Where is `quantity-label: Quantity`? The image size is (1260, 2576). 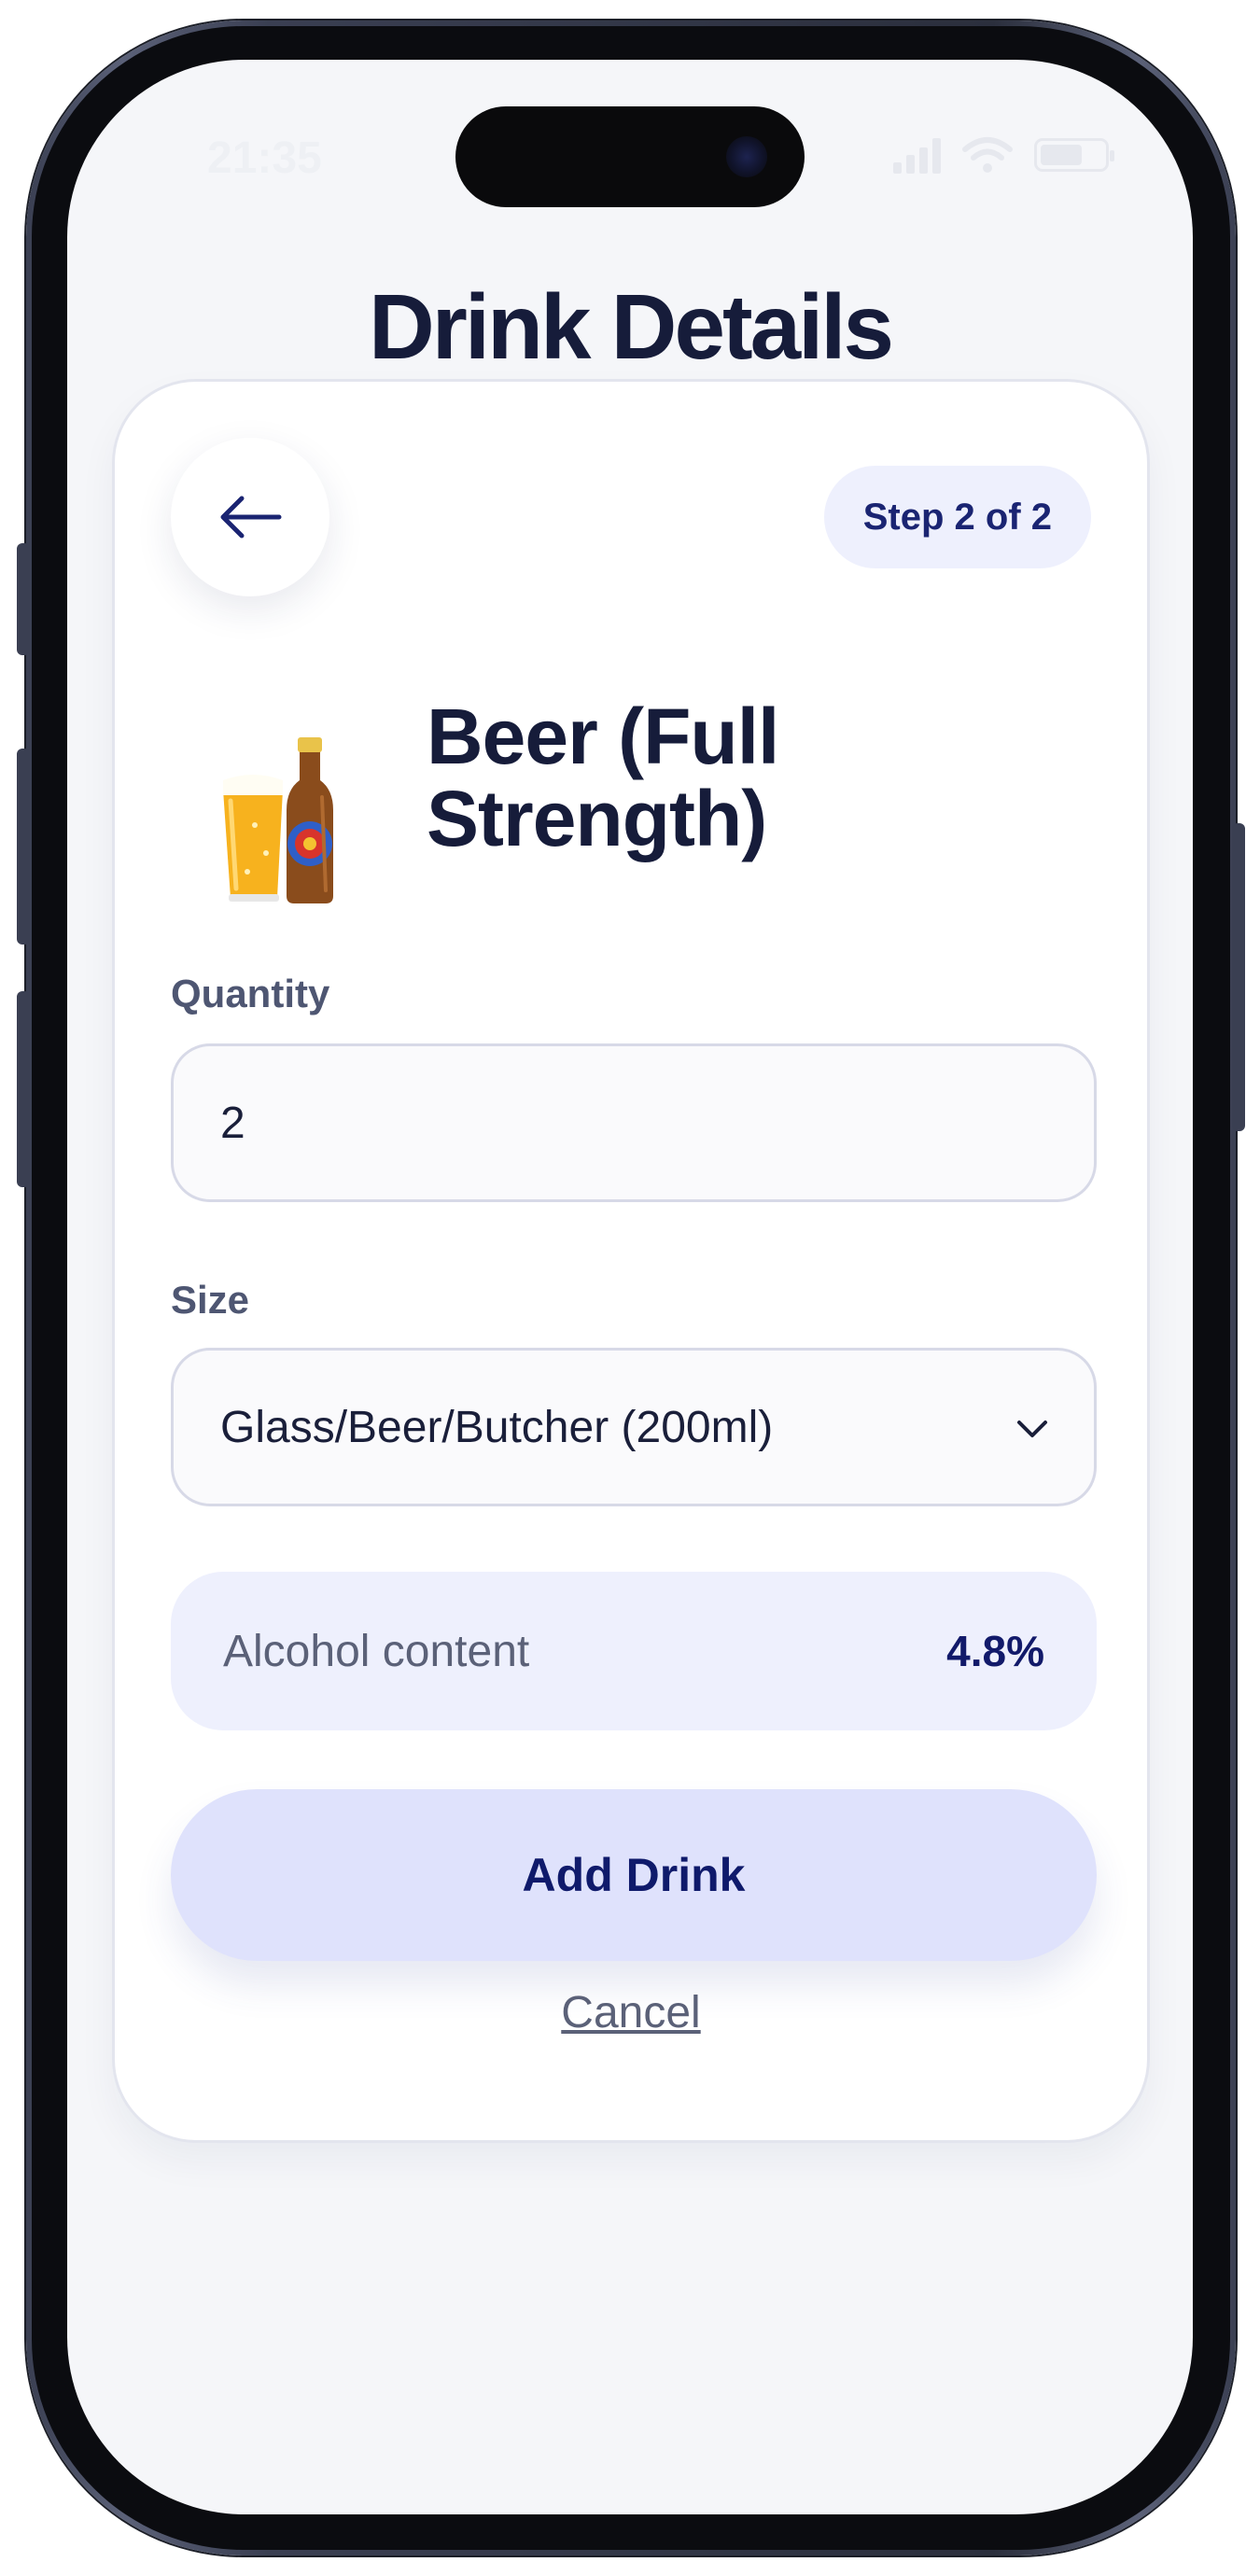 quantity-label: Quantity is located at coordinates (250, 994).